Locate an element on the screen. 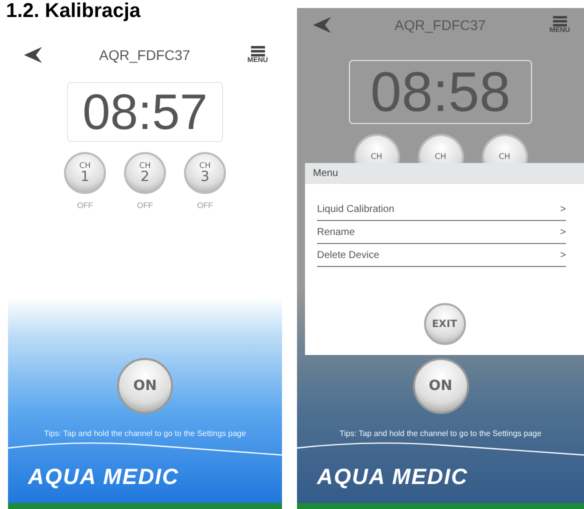 The image size is (584, 509). channel-button: CH 2 is located at coordinates (145, 173).